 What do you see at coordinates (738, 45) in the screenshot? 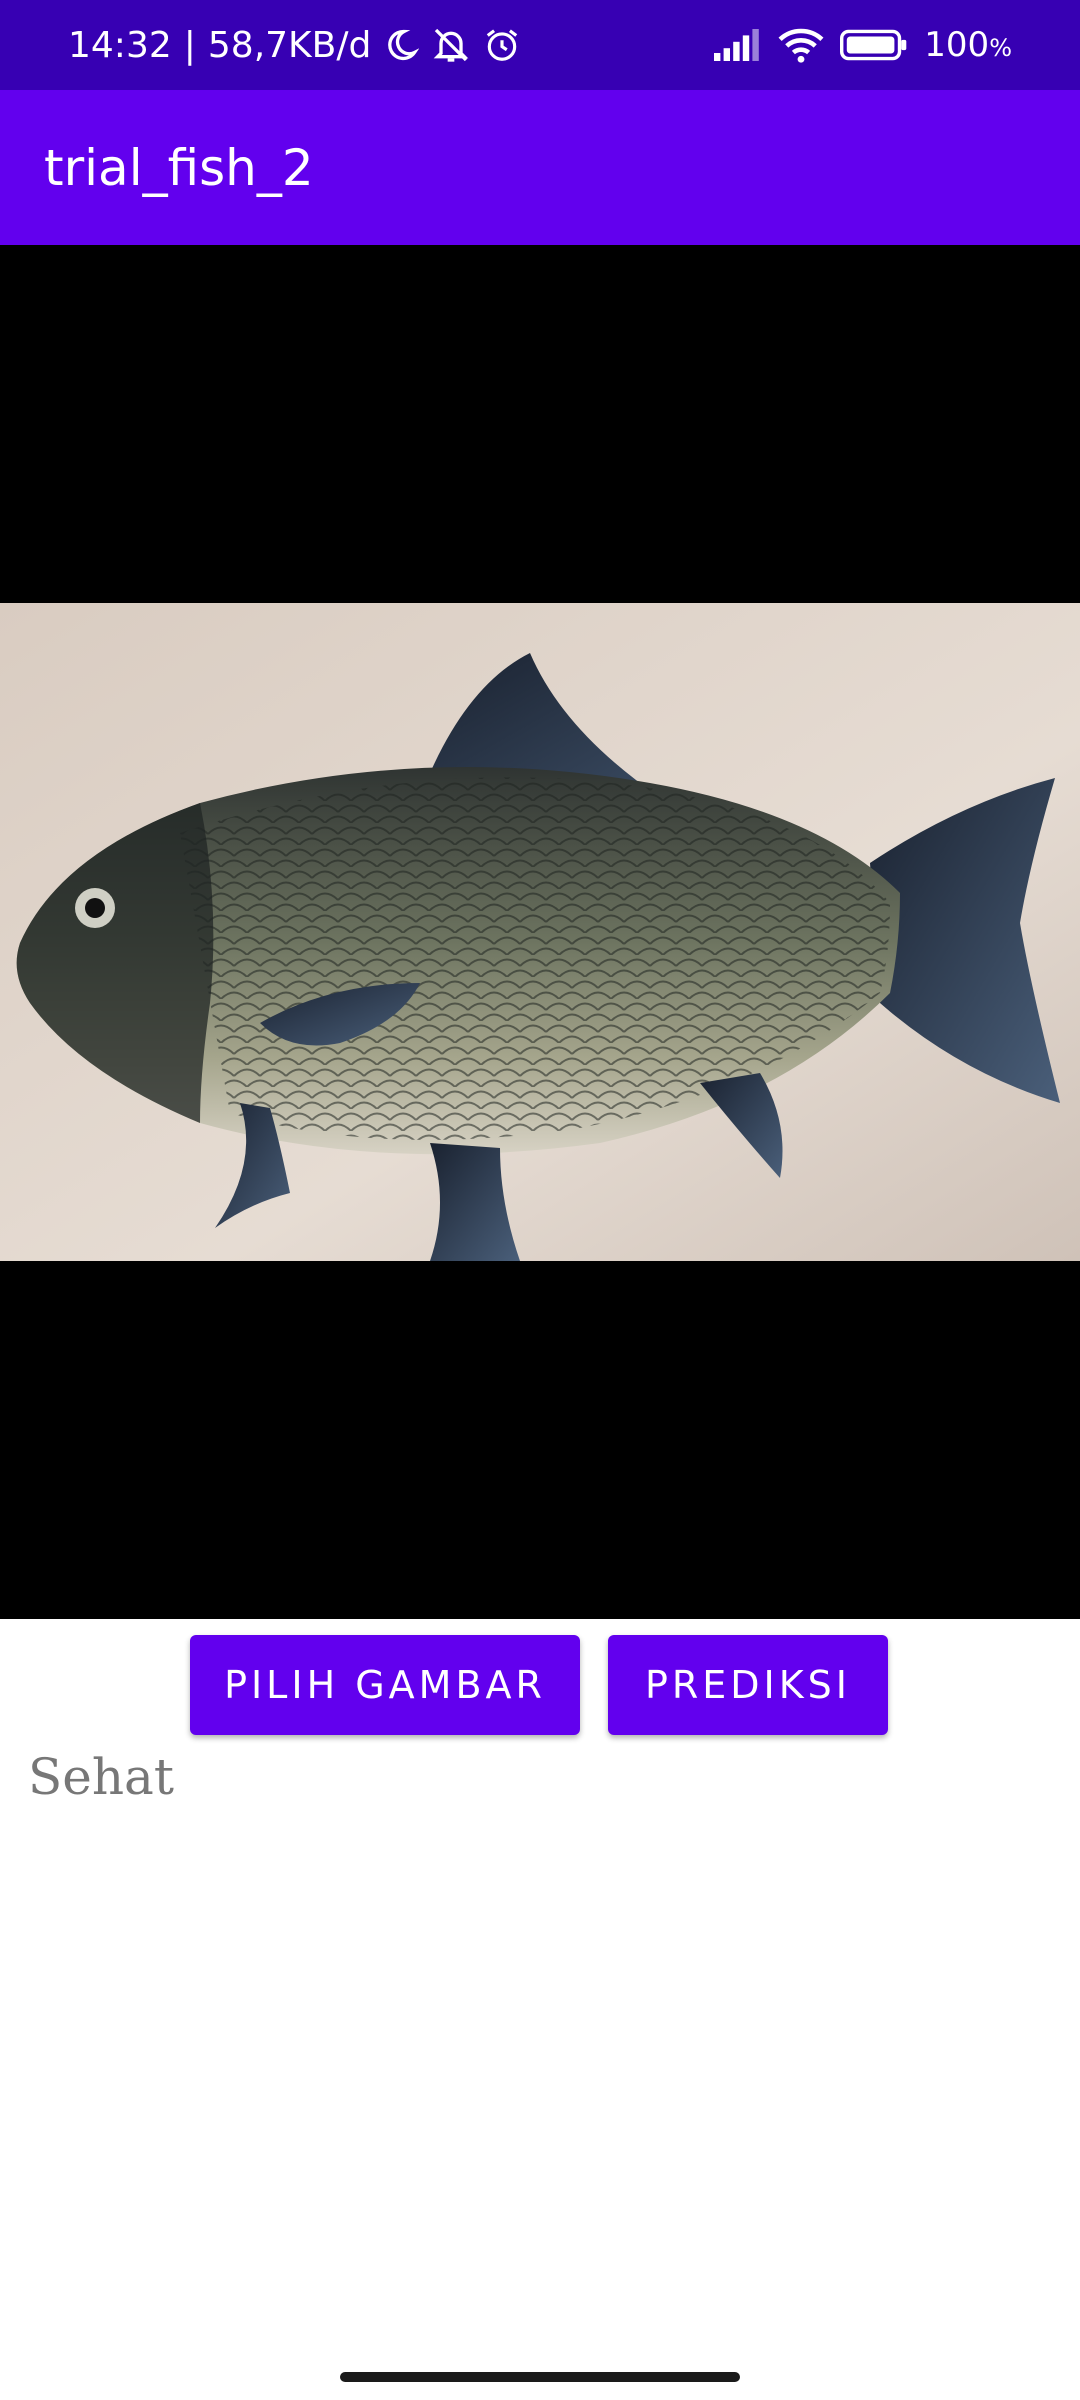
I see `signal-icon` at bounding box center [738, 45].